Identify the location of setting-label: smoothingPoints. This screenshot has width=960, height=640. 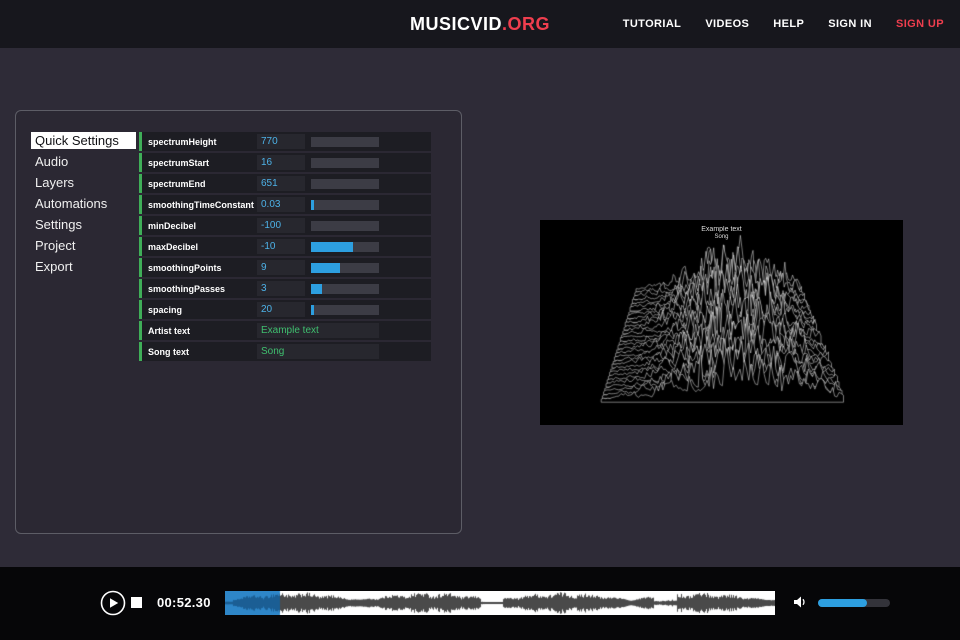
(185, 267).